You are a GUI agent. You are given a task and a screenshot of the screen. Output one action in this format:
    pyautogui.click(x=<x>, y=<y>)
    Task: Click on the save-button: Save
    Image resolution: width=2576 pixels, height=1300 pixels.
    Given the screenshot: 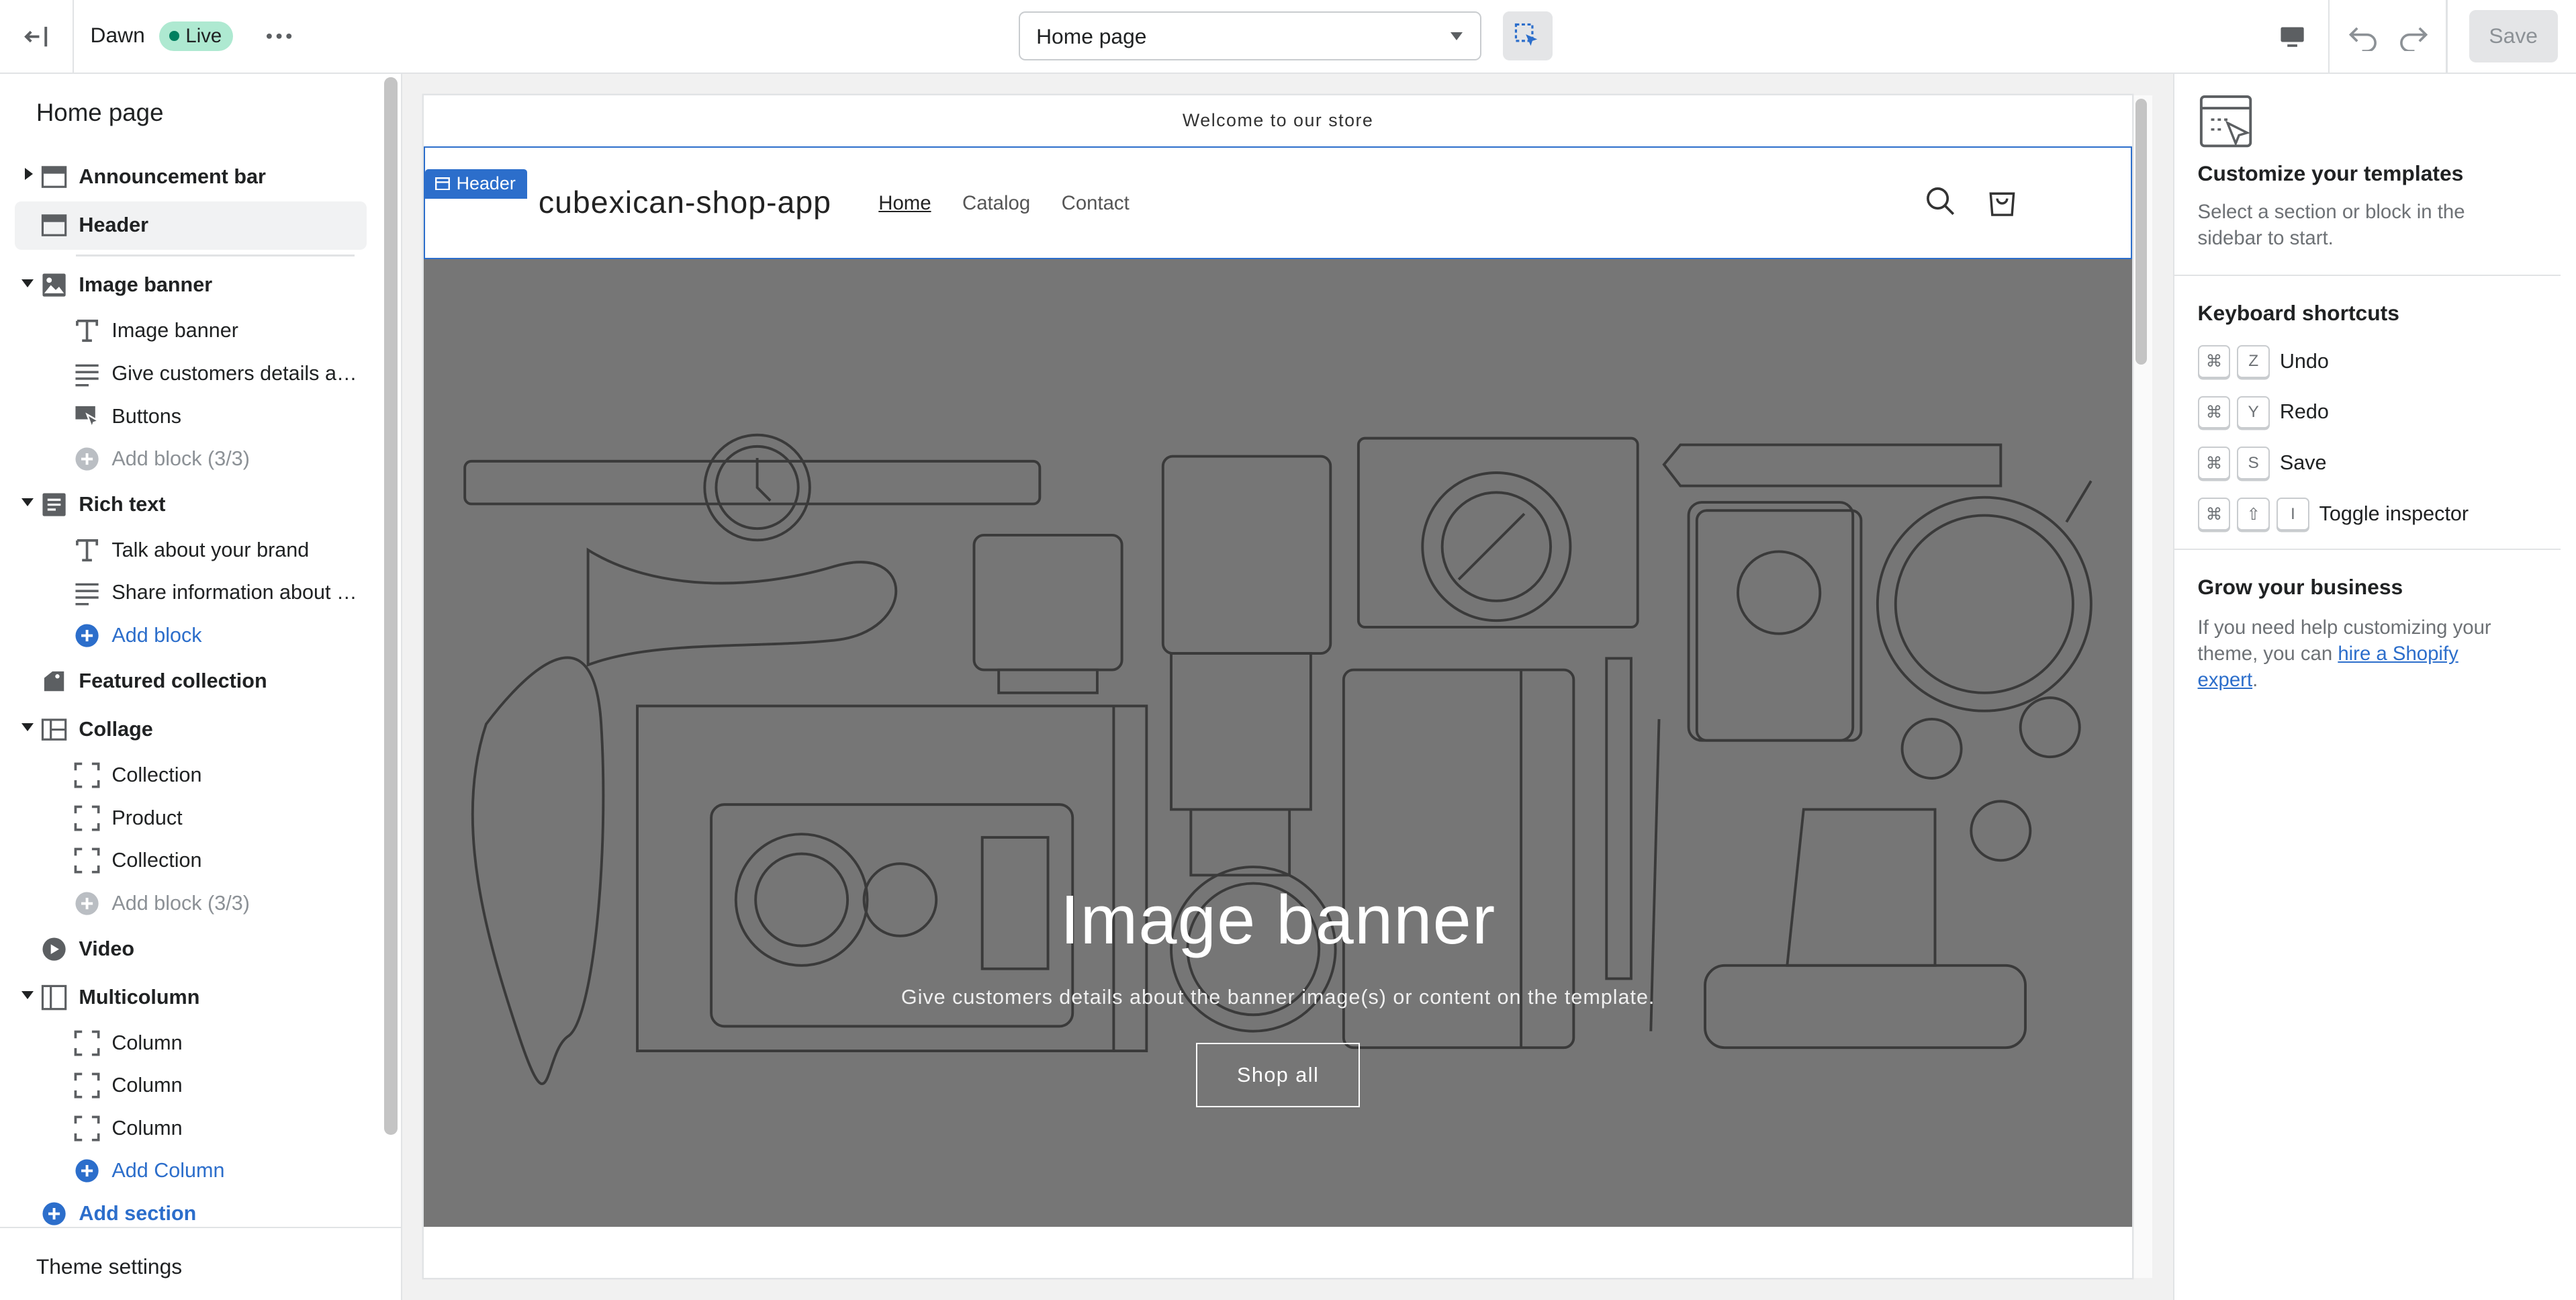 What is the action you would take?
    pyautogui.click(x=2513, y=35)
    